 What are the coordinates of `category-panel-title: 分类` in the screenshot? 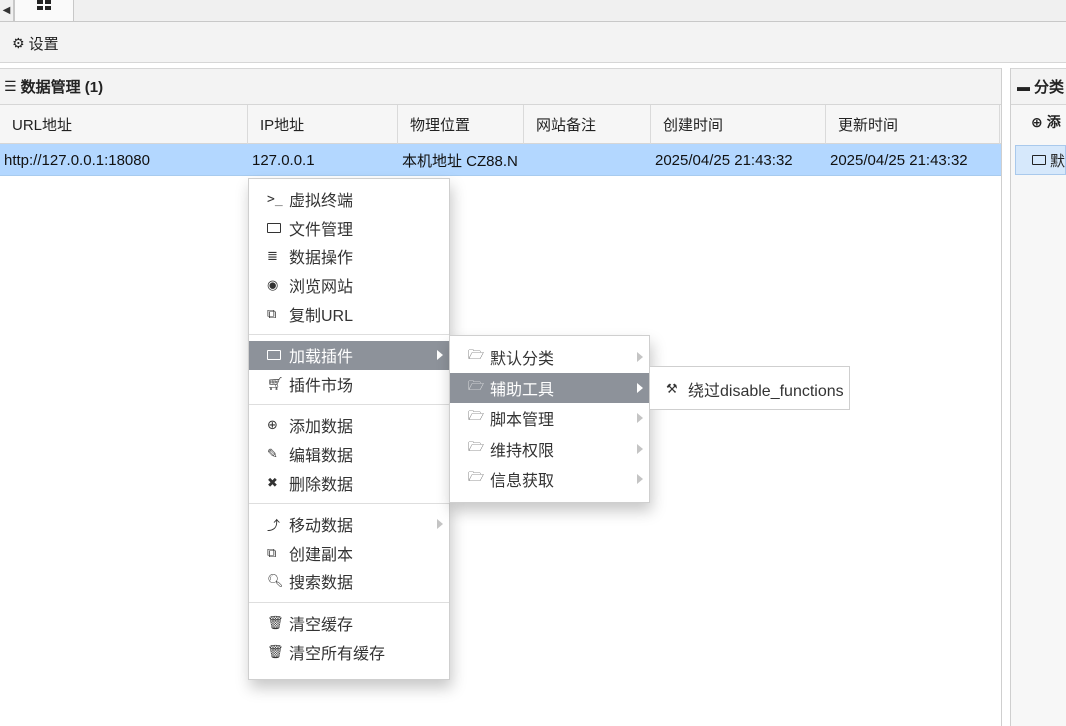 It's located at (1049, 87).